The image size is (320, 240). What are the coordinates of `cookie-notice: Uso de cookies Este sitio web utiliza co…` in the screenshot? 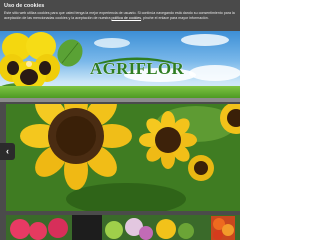 It's located at (120, 15).